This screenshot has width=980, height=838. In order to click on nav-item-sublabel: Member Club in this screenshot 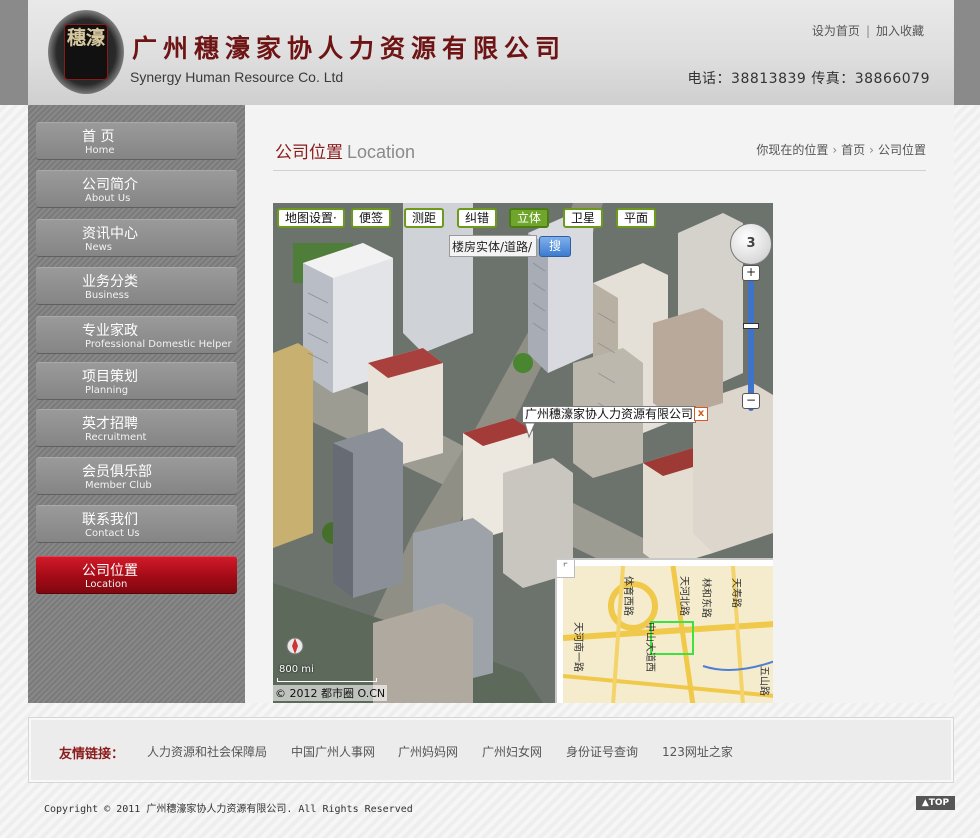, I will do `click(118, 485)`.